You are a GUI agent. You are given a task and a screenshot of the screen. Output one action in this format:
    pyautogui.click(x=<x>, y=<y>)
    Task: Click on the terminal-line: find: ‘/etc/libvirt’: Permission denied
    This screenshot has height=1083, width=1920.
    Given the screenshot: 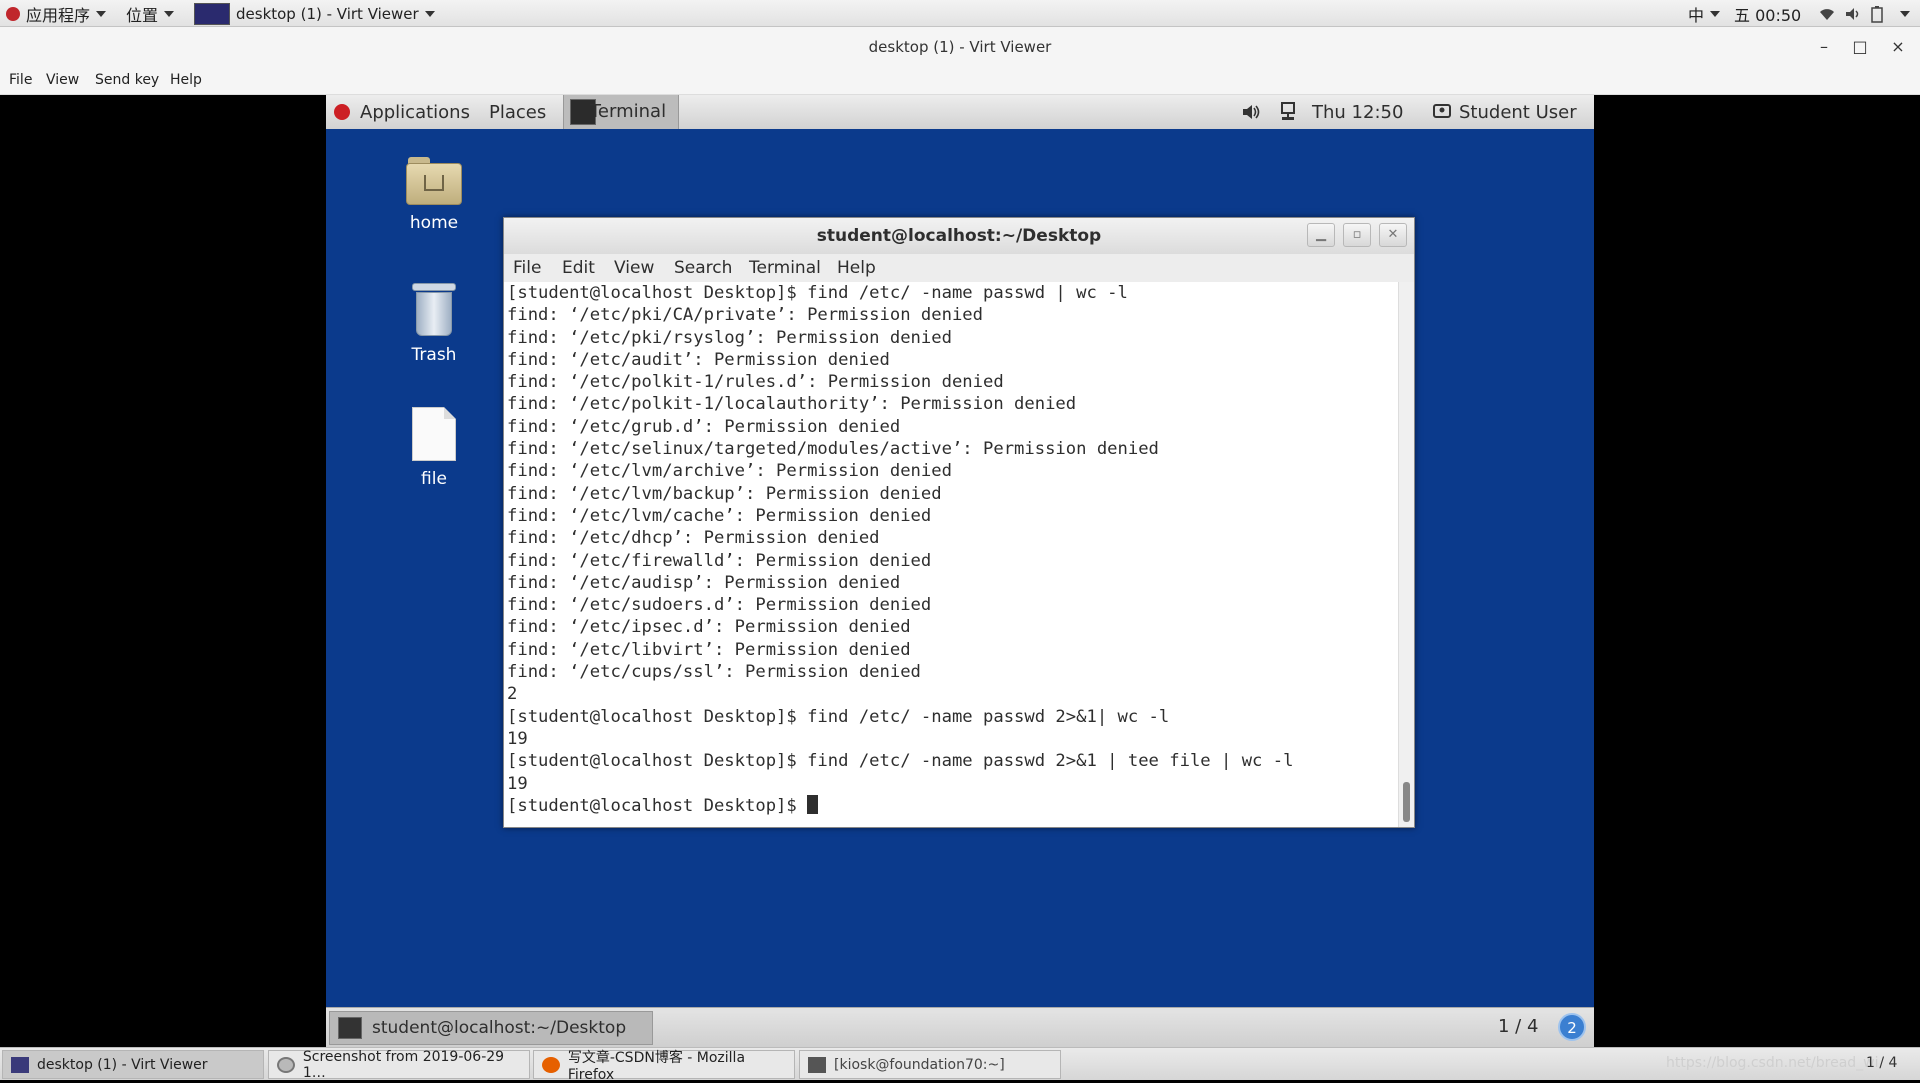 What is the action you would take?
    pyautogui.click(x=709, y=649)
    